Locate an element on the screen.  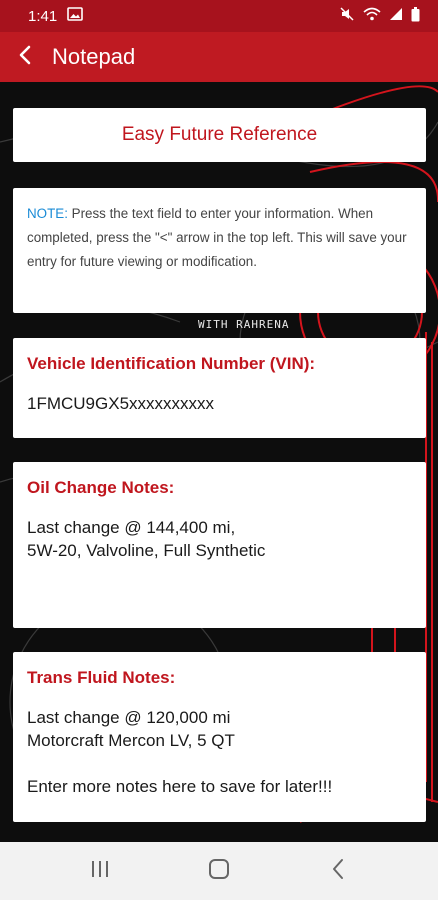
home-icon is located at coordinates (219, 871).